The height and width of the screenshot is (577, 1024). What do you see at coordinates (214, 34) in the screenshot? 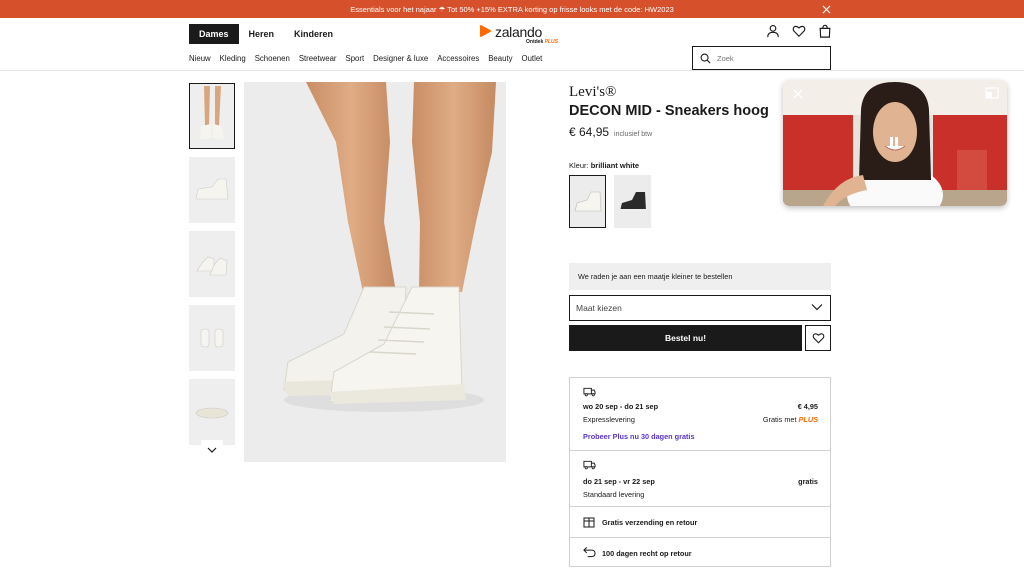
I see `tab-dames: Dames` at bounding box center [214, 34].